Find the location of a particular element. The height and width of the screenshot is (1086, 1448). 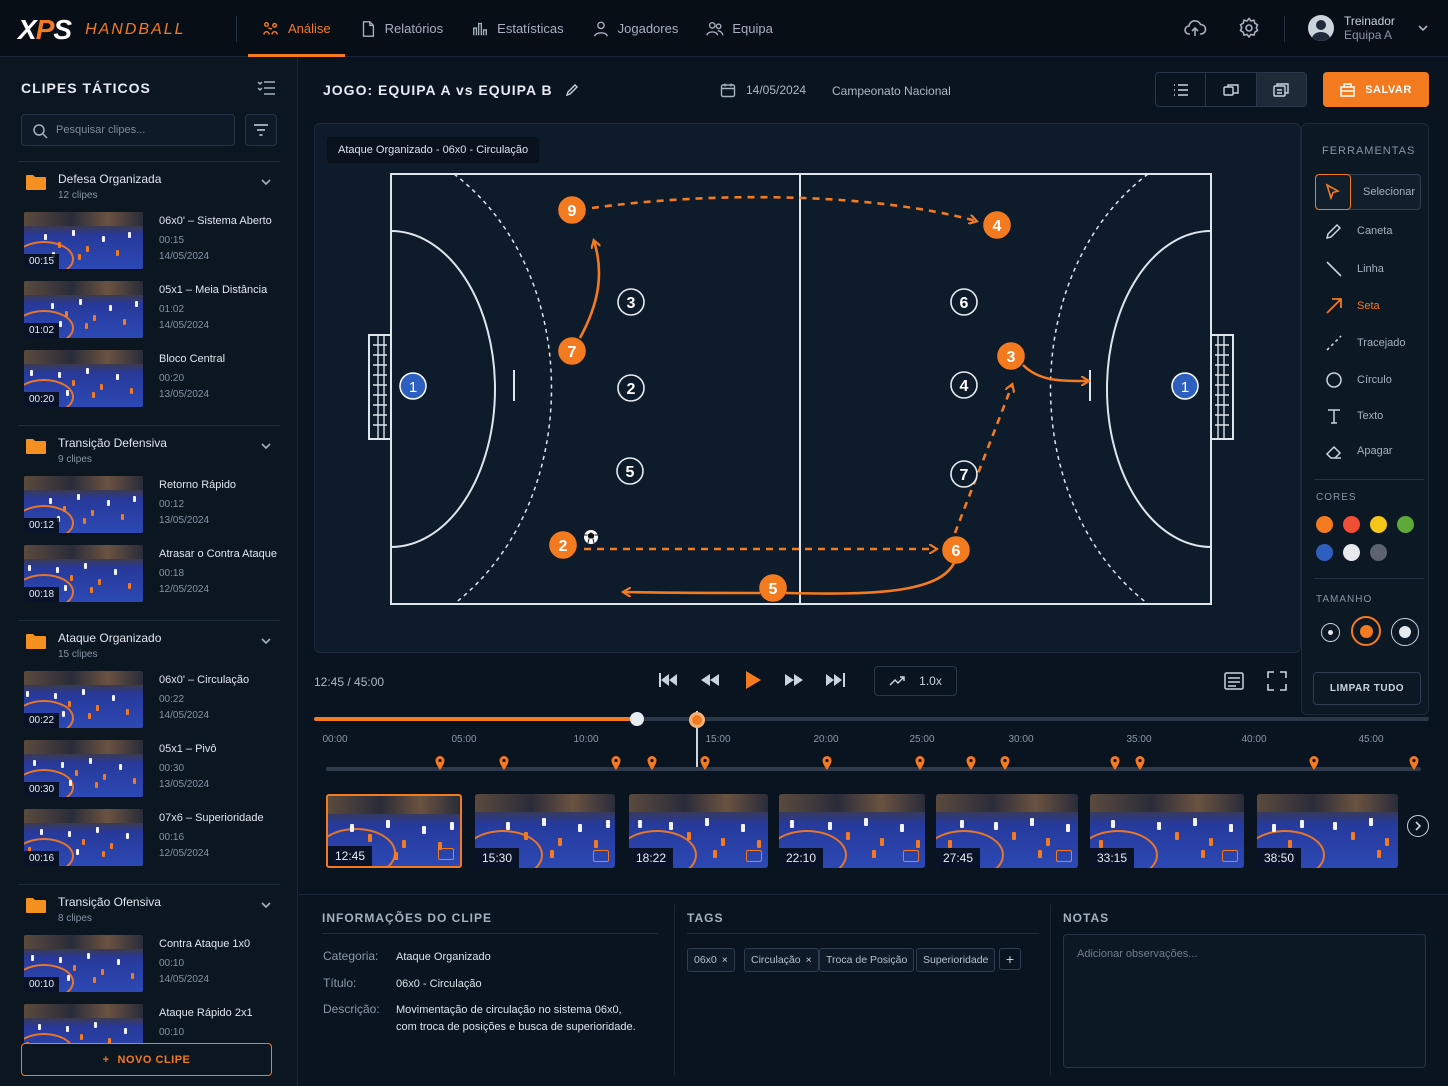

timeline-thumbnail: 18:22 is located at coordinates (698, 831).